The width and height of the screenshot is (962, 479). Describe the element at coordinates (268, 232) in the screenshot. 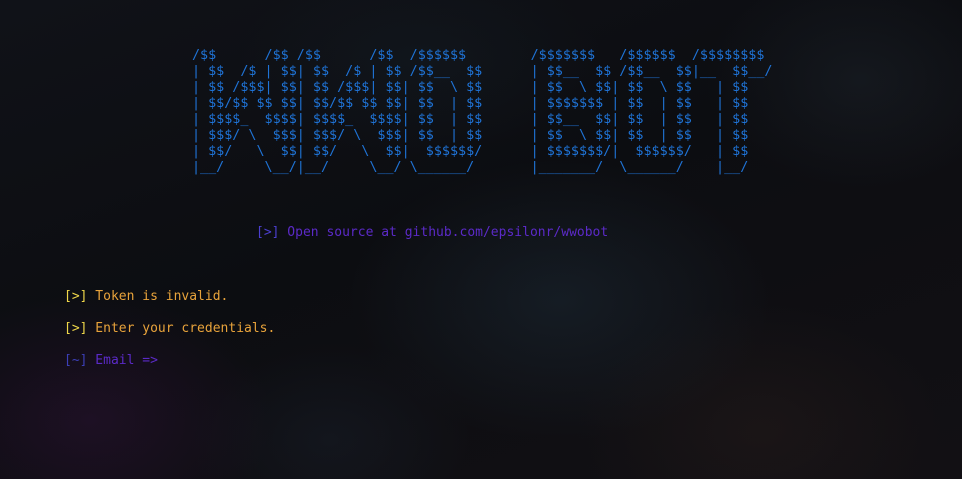

I see `source-line-prefix: [>]` at that location.